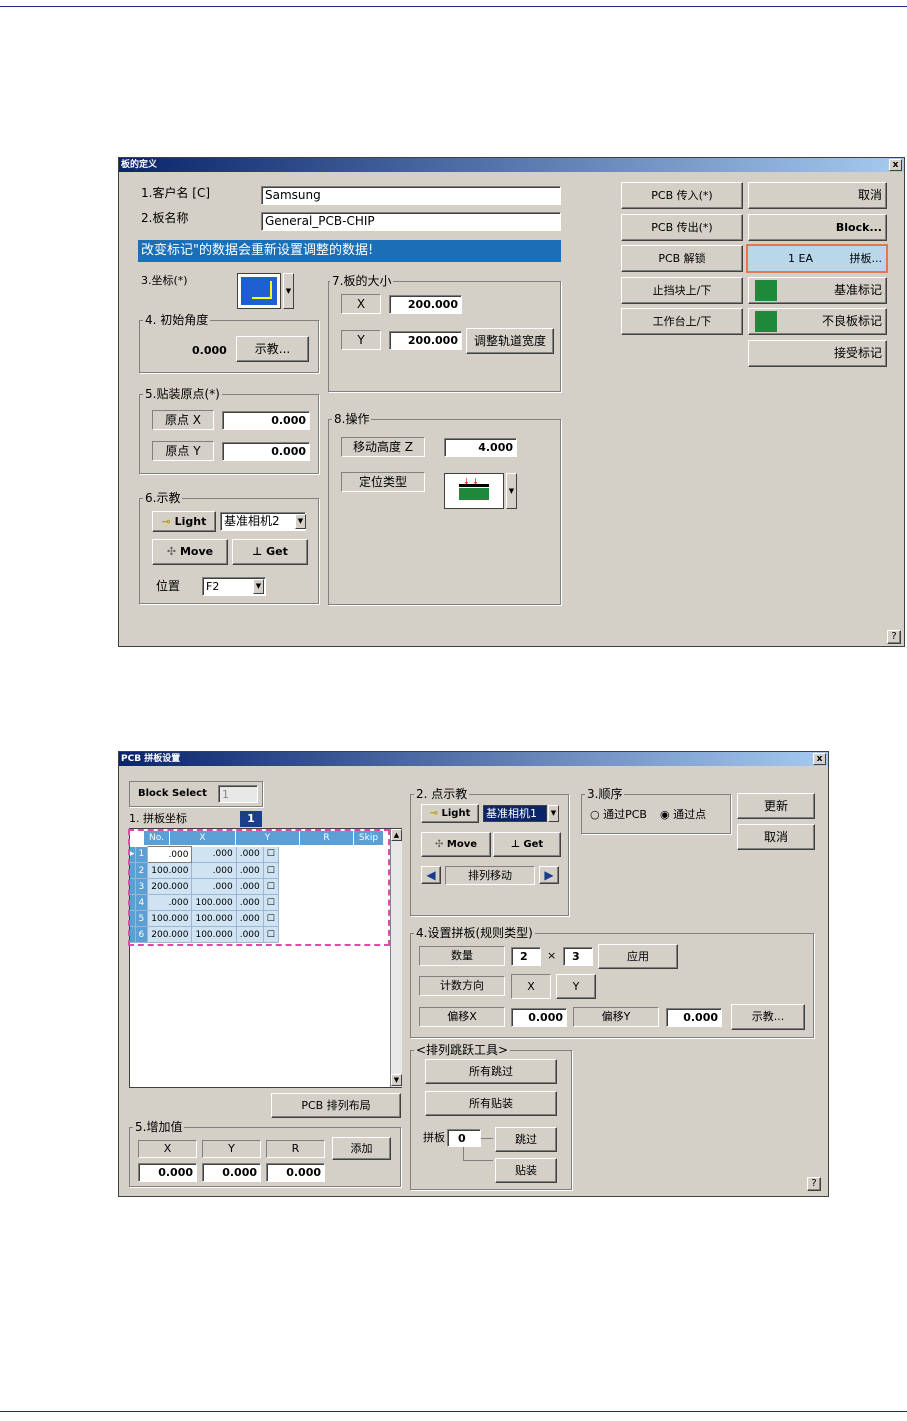  What do you see at coordinates (480, 447) in the screenshot?
I see `move-z-input: 4.000` at bounding box center [480, 447].